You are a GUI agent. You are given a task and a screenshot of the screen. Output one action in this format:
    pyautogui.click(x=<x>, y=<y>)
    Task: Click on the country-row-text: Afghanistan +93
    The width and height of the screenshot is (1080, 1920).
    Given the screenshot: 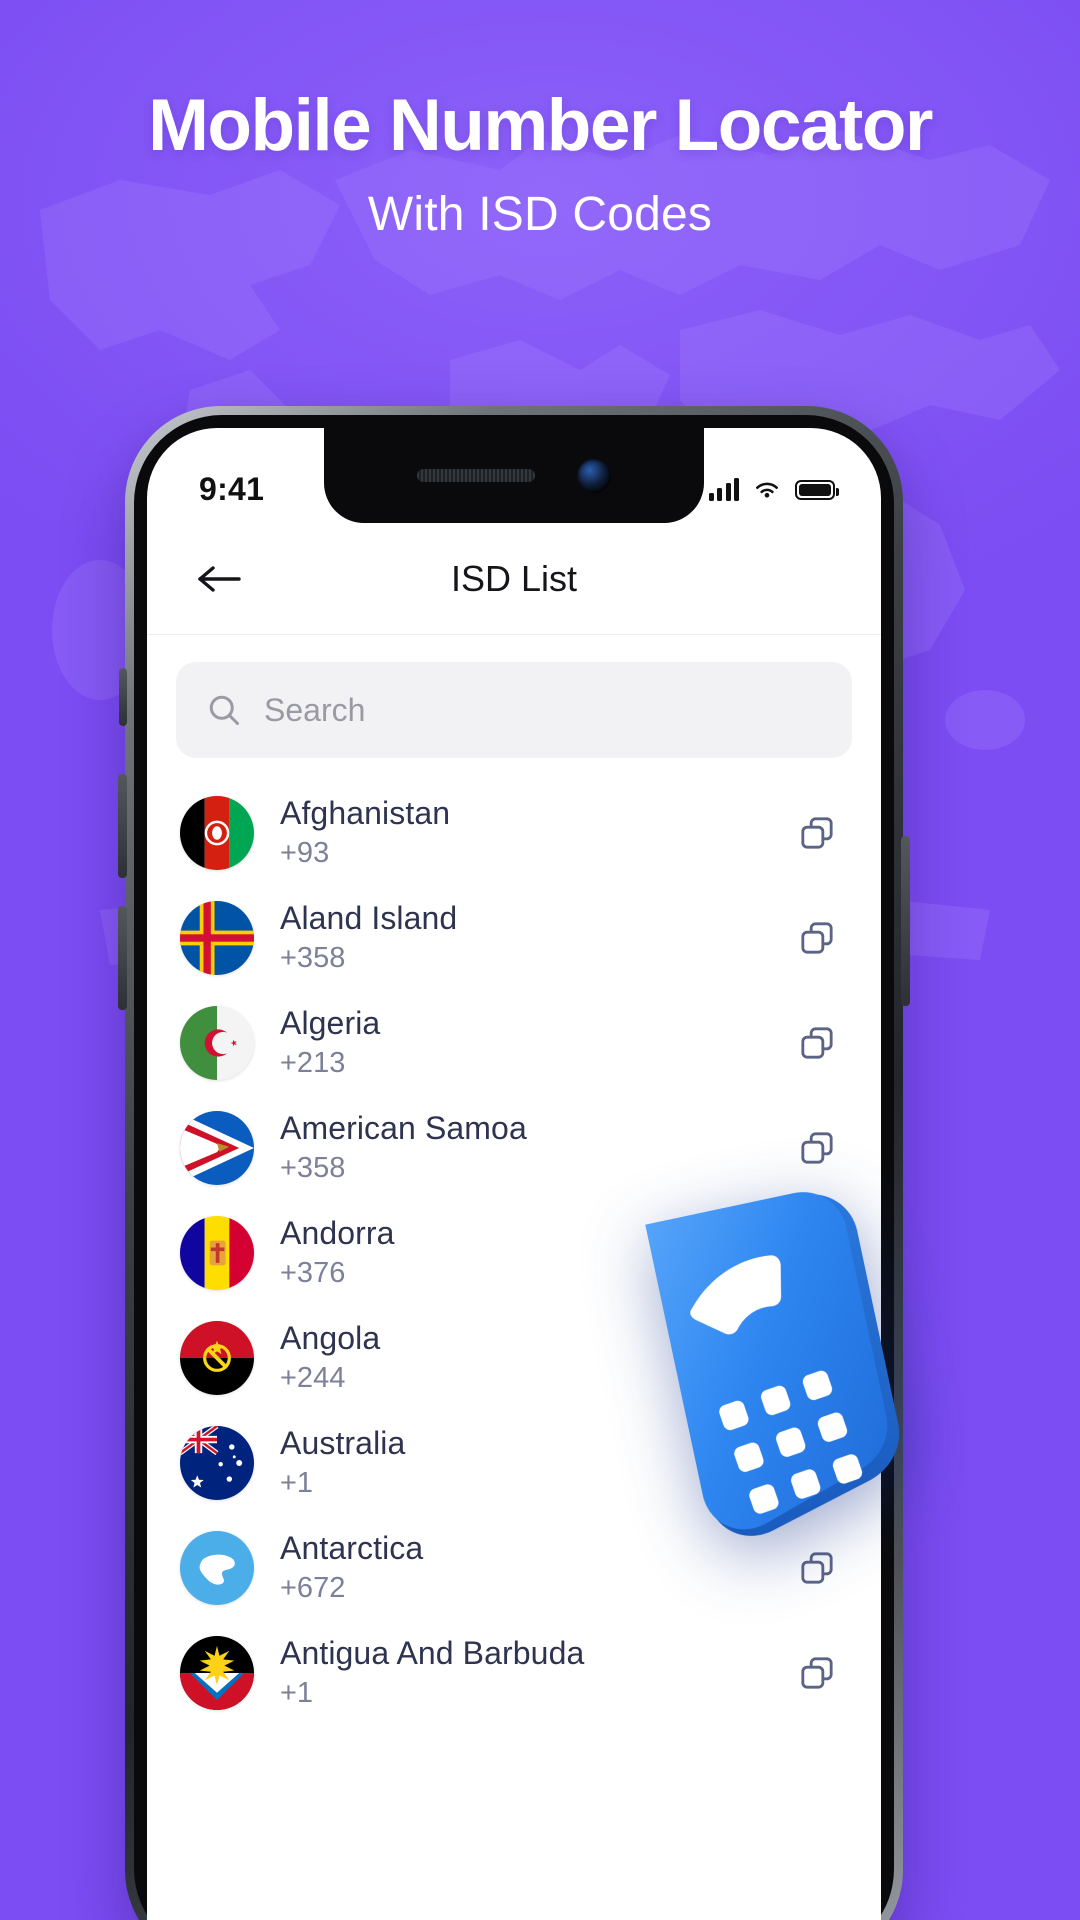 What is the action you would take?
    pyautogui.click(x=537, y=832)
    